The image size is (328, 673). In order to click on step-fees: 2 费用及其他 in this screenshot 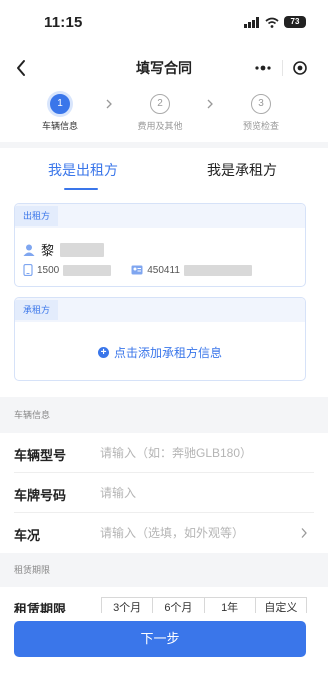, I will do `click(160, 113)`.